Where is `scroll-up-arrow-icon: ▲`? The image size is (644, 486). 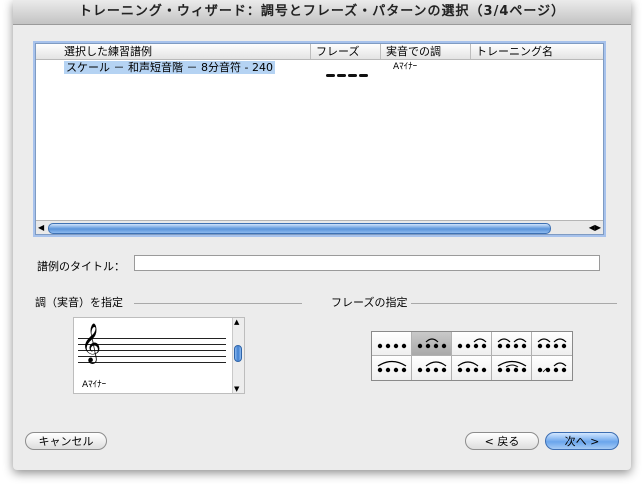
scroll-up-arrow-icon: ▲ is located at coordinates (236, 322).